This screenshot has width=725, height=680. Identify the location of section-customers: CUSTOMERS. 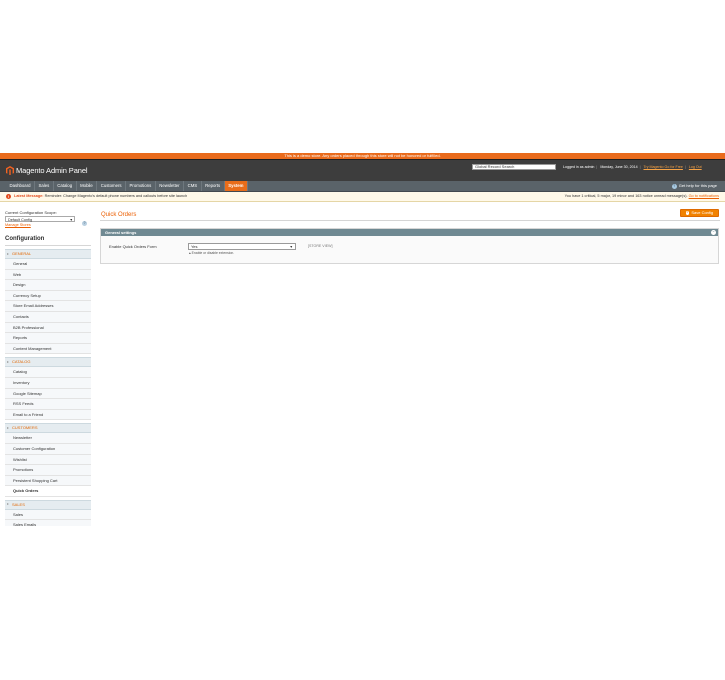
(48, 428).